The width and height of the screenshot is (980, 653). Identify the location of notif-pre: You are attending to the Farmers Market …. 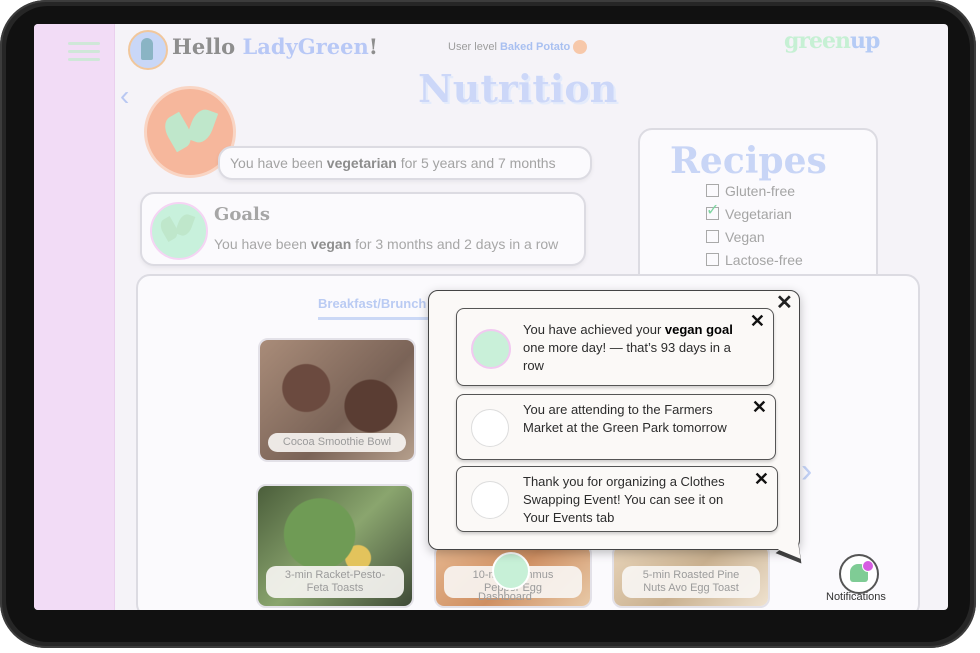
(625, 418).